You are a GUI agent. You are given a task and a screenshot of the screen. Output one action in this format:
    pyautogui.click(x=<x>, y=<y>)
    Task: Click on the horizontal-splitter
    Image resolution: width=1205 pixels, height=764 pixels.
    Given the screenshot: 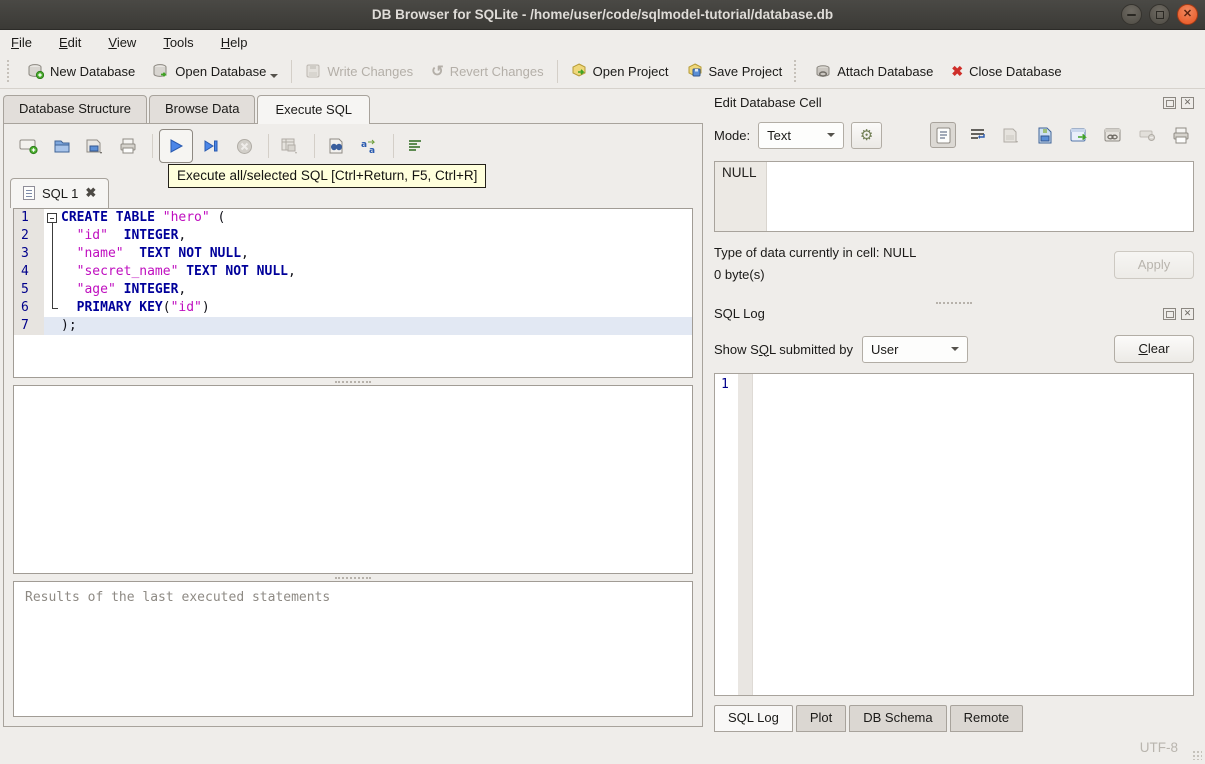 What is the action you would take?
    pyautogui.click(x=353, y=381)
    